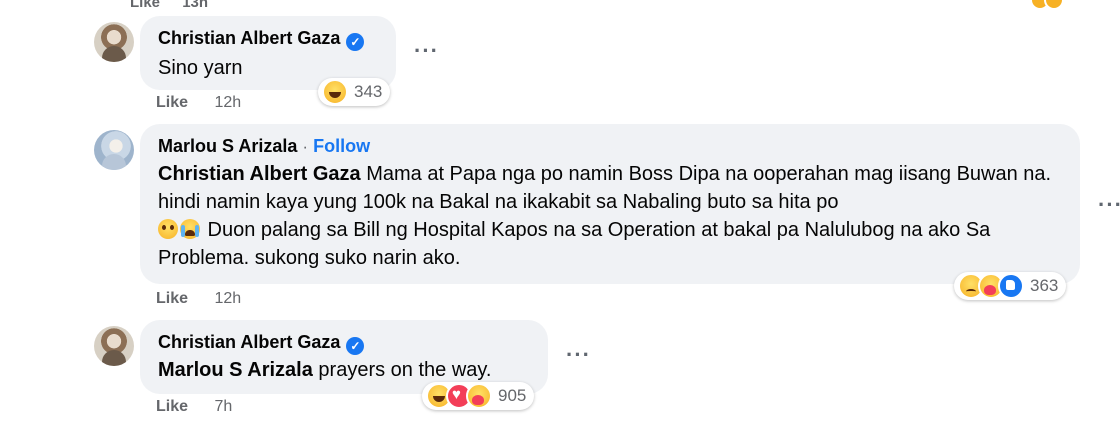 Image resolution: width=1120 pixels, height=426 pixels. Describe the element at coordinates (341, 146) in the screenshot. I see `follow-button: Follow` at that location.